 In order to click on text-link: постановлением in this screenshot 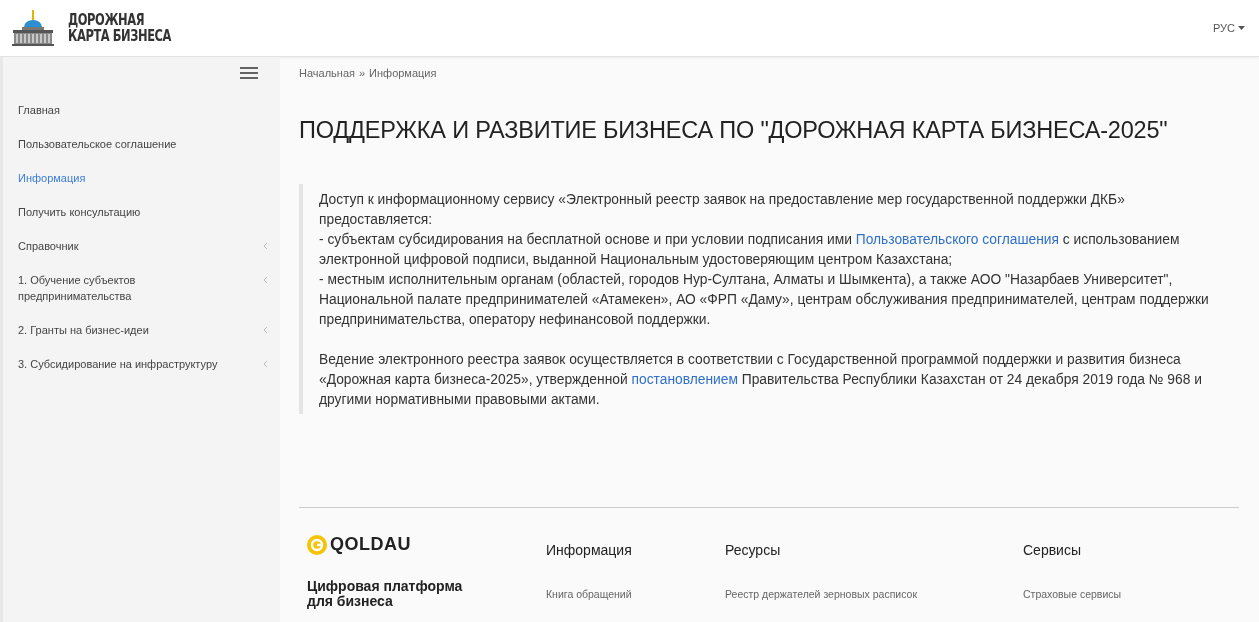, I will do `click(684, 379)`.